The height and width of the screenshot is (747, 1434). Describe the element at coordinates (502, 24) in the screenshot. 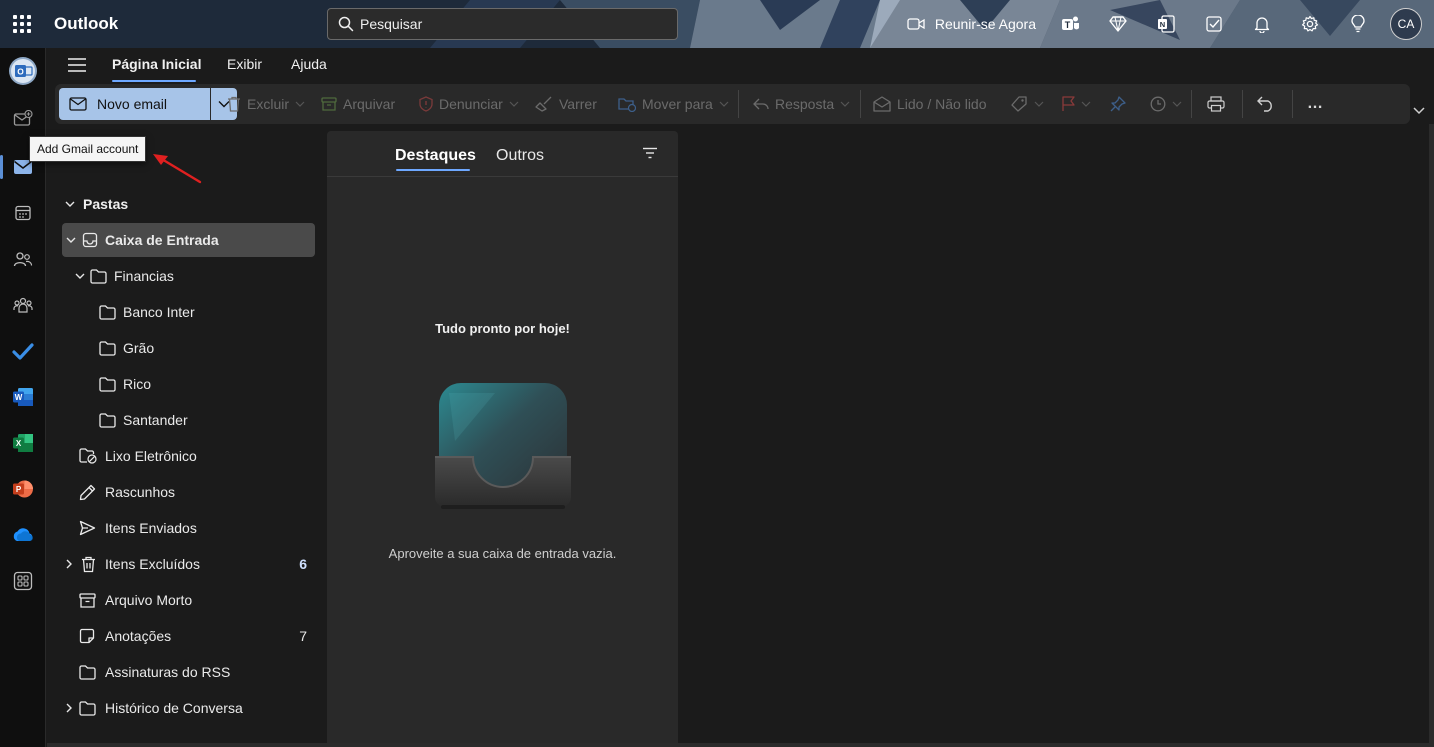

I see `search-box: Pesquisar` at that location.